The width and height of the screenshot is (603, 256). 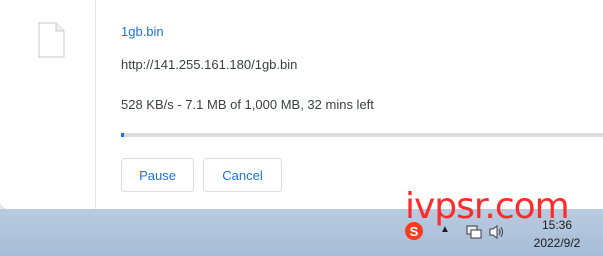 I want to click on file-icon-column, so click(x=48, y=104).